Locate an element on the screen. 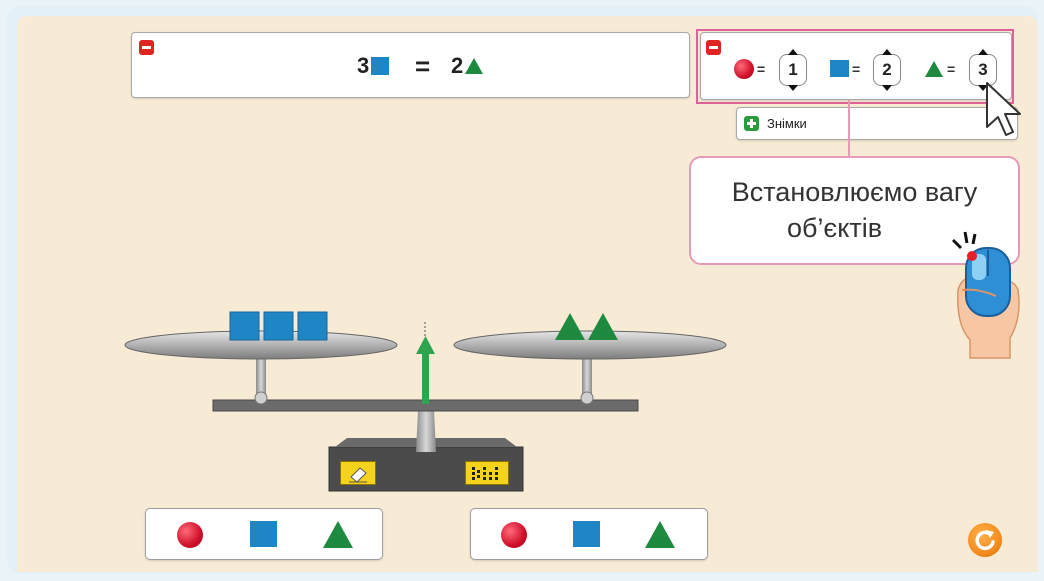  abacus-icon is located at coordinates (485, 473).